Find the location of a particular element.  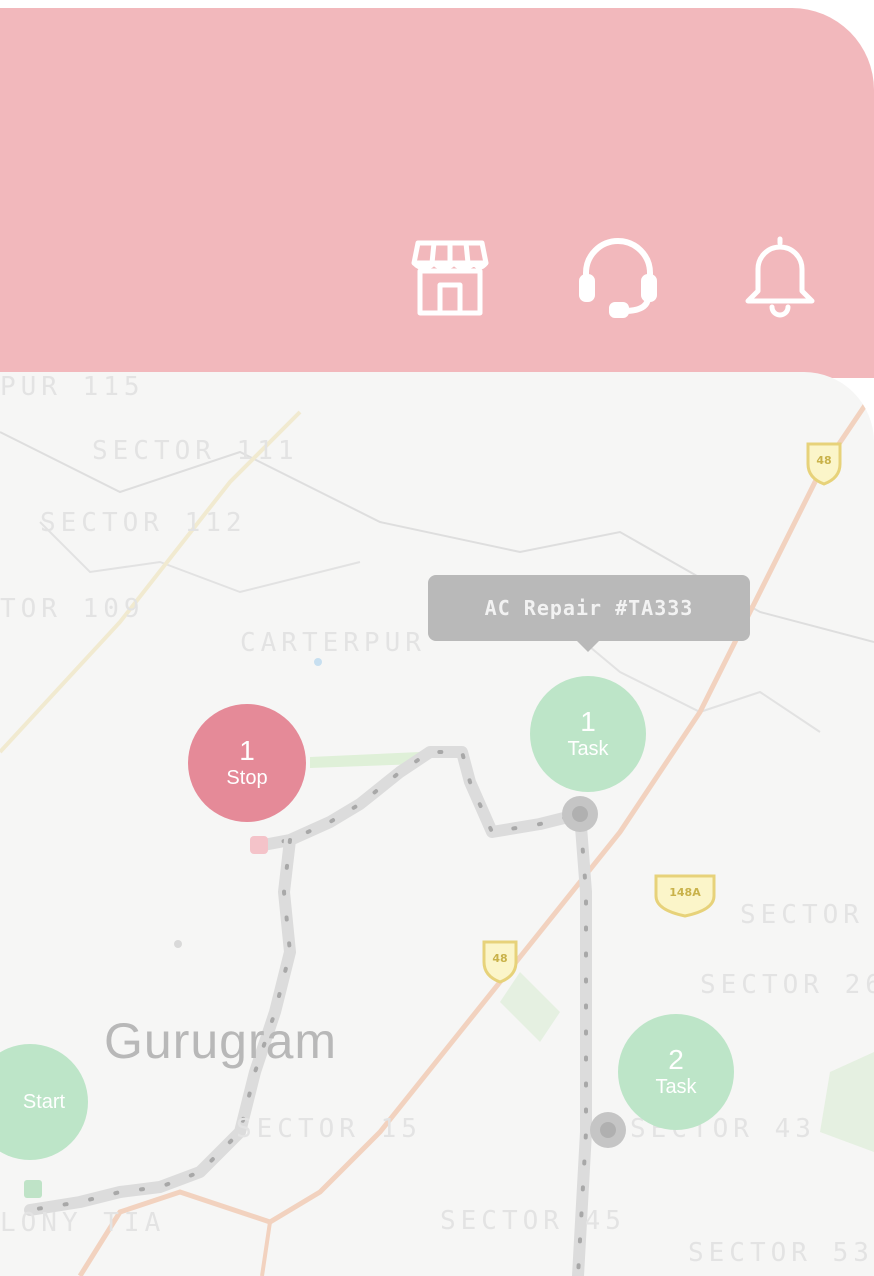

tooltip-arrow is located at coordinates (588, 646).